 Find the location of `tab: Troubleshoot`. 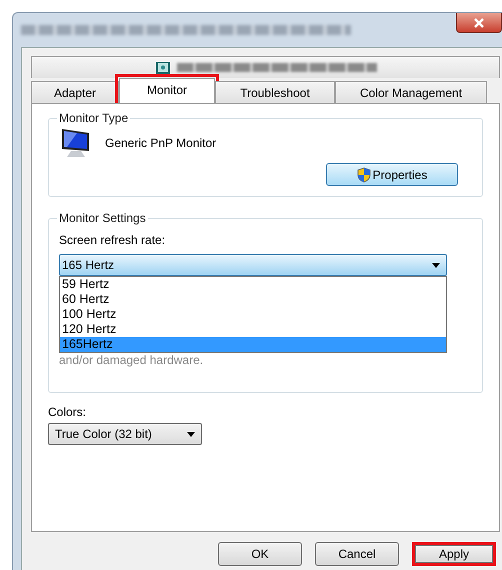

tab: Troubleshoot is located at coordinates (275, 92).